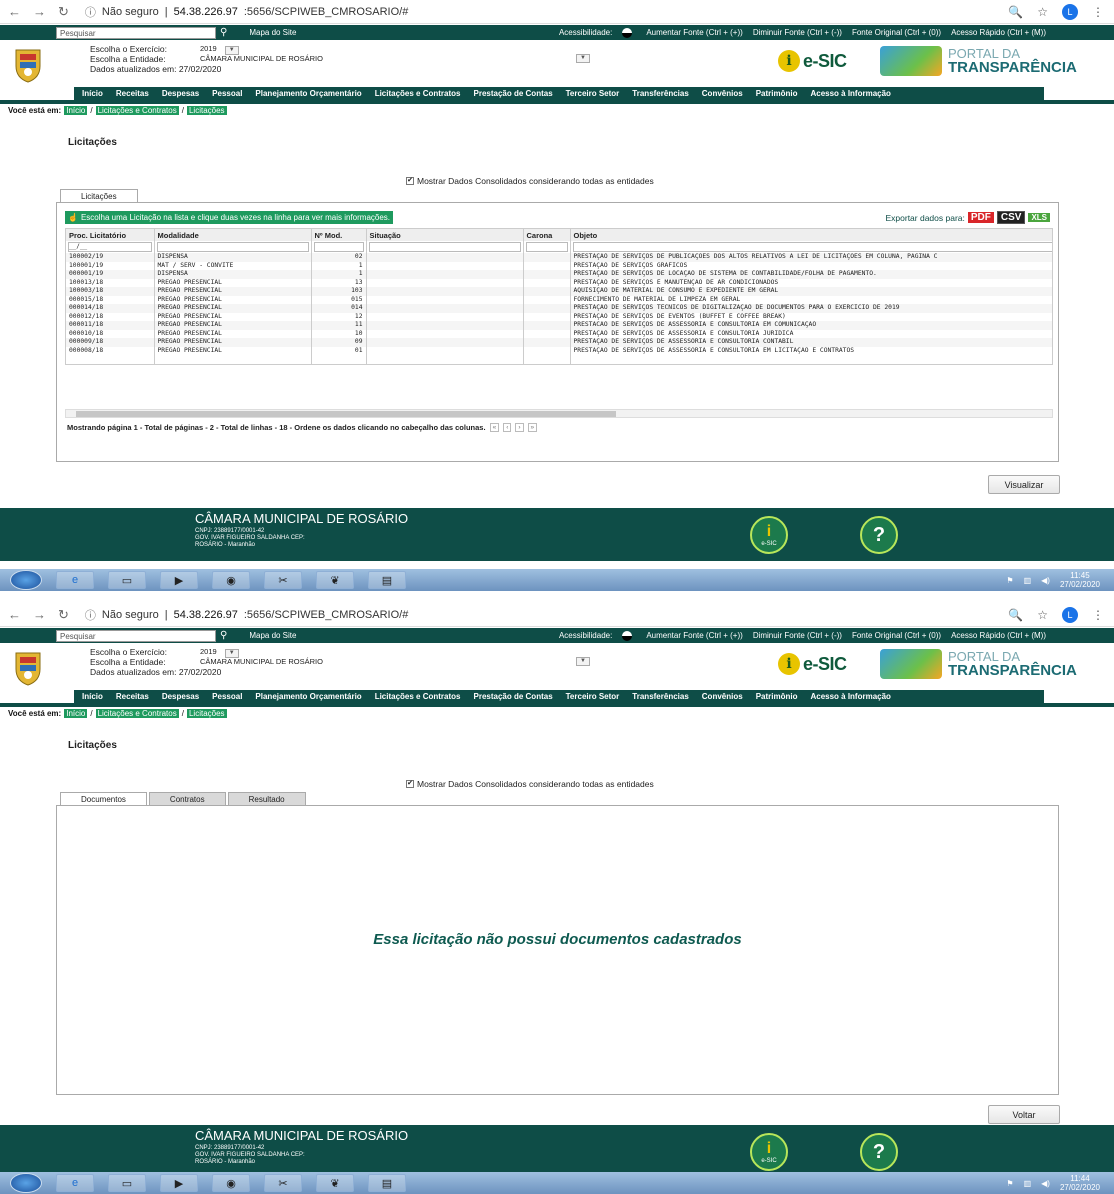 This screenshot has width=1114, height=1194. What do you see at coordinates (812, 247) in the screenshot?
I see `filter-objeto-input` at bounding box center [812, 247].